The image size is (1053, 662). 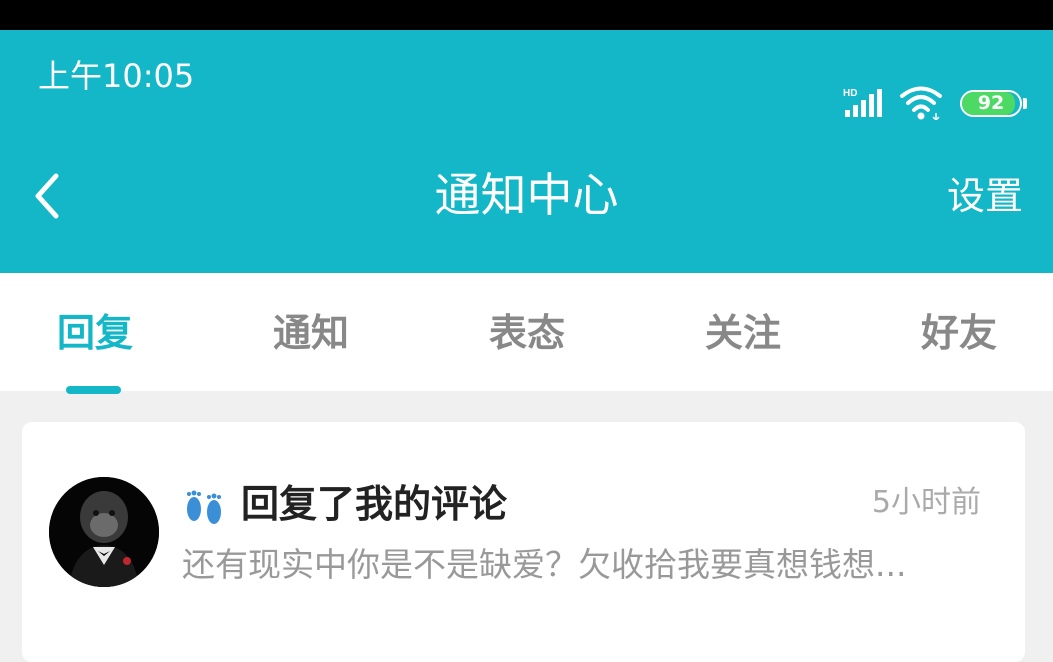 I want to click on settings-button: 设置, so click(x=985, y=196).